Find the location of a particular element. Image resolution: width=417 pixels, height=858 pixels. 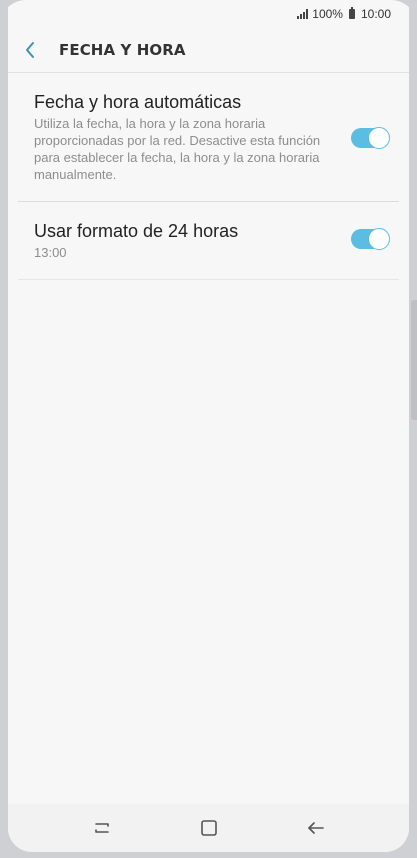

24-hour-format-toggle is located at coordinates (370, 239).